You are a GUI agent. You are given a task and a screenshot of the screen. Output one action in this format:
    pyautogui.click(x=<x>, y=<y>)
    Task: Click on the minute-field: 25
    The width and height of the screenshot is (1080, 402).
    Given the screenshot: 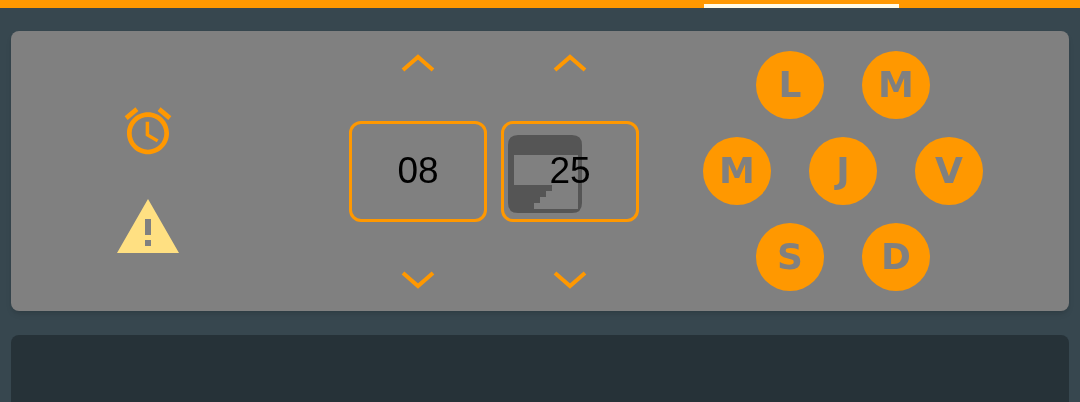 What is the action you would take?
    pyautogui.click(x=570, y=171)
    